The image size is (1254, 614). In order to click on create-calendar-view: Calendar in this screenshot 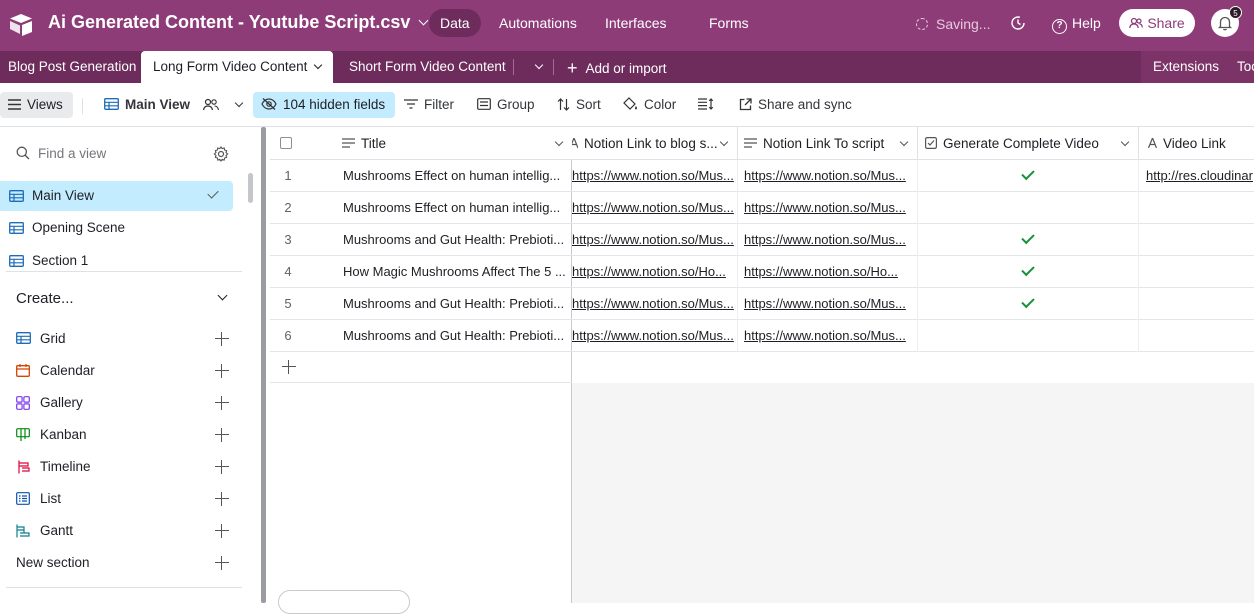, I will do `click(126, 371)`.